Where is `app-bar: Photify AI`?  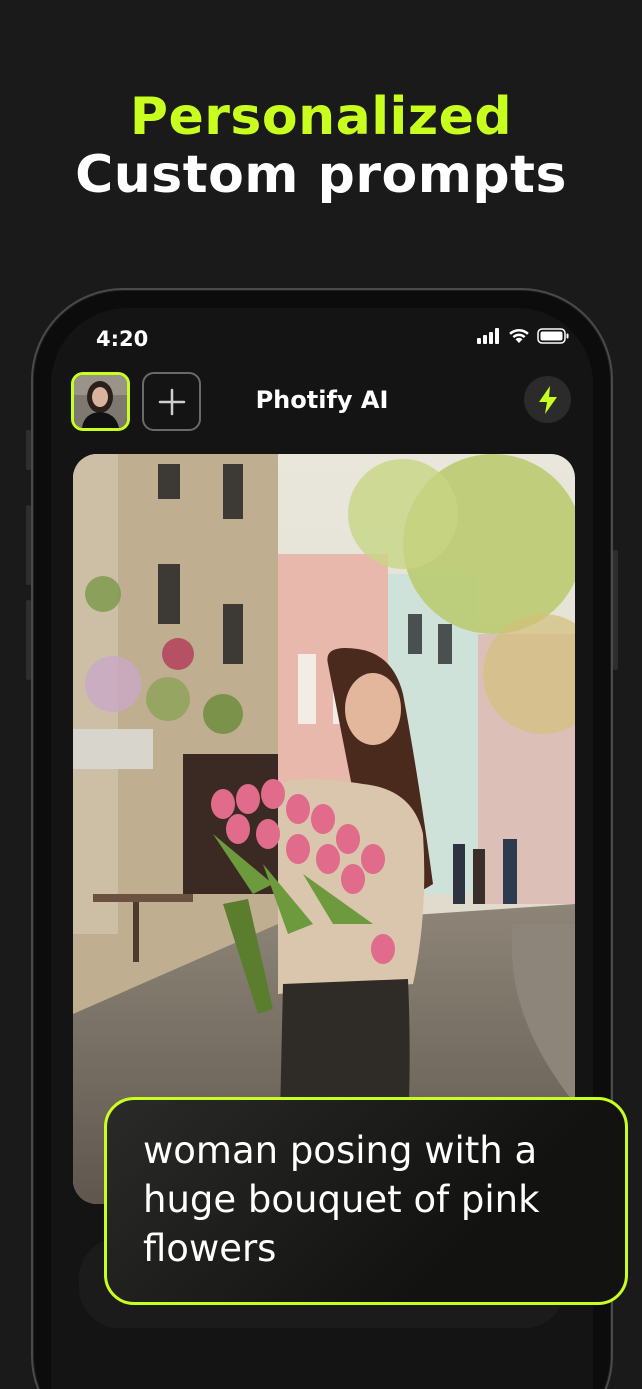 app-bar: Photify AI is located at coordinates (322, 402).